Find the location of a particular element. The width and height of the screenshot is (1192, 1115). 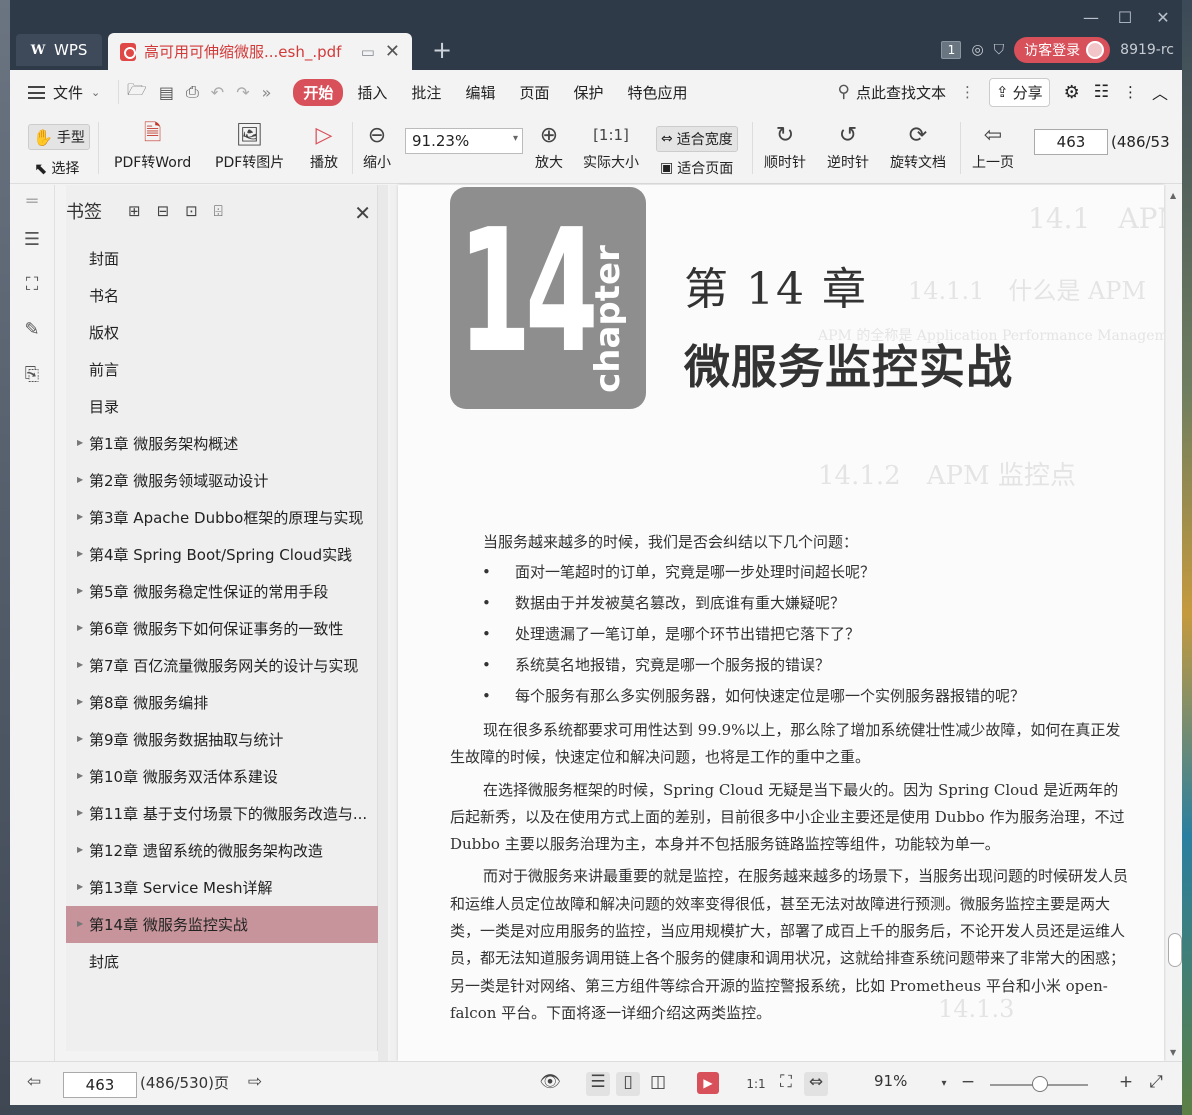

bookmark-item: ▶ 第8章 微服务编排 is located at coordinates (222, 702).